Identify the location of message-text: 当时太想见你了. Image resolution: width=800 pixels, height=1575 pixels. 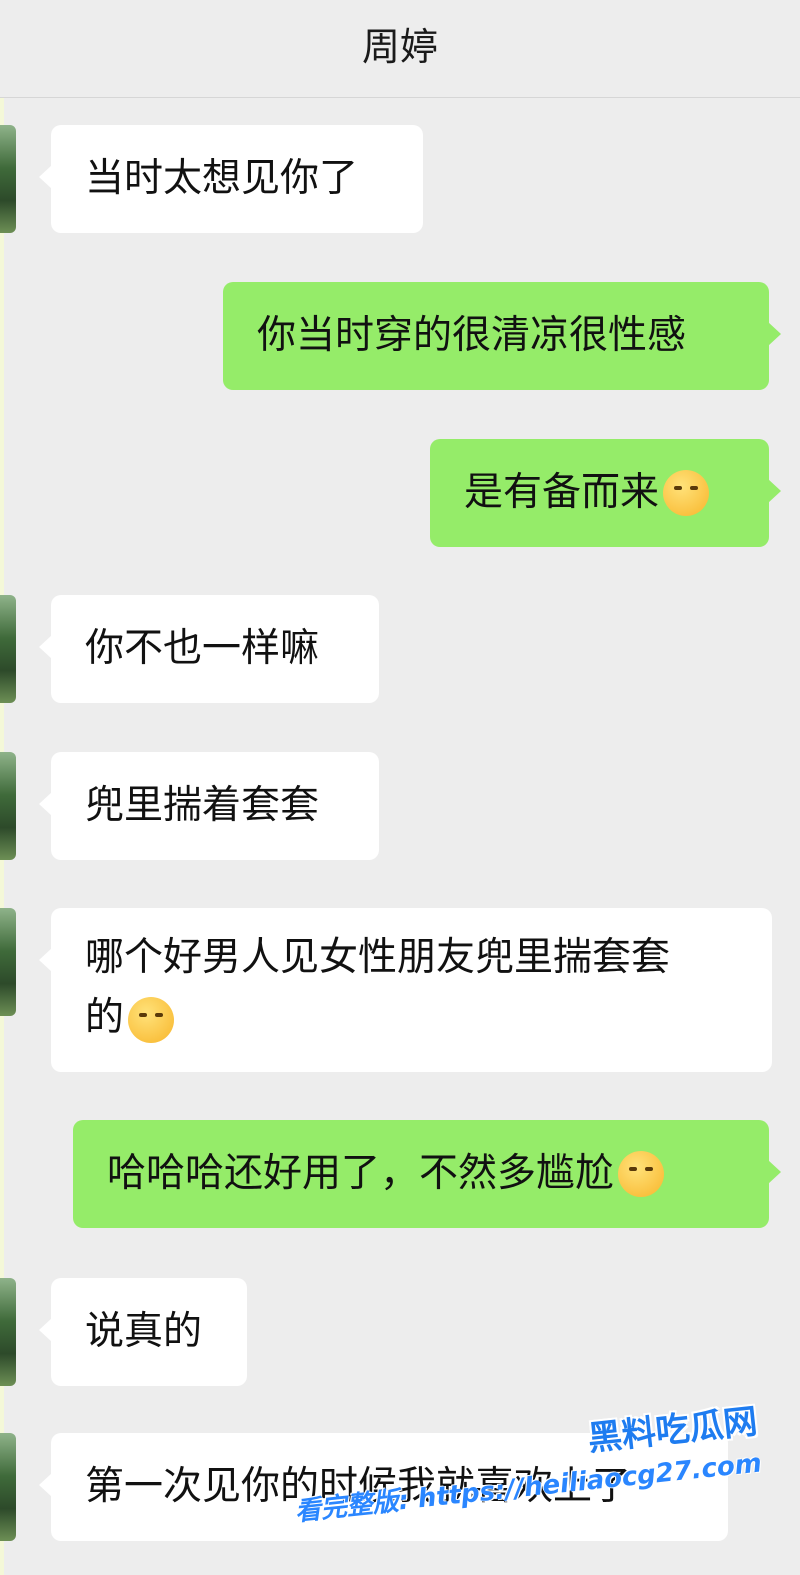
(222, 178).